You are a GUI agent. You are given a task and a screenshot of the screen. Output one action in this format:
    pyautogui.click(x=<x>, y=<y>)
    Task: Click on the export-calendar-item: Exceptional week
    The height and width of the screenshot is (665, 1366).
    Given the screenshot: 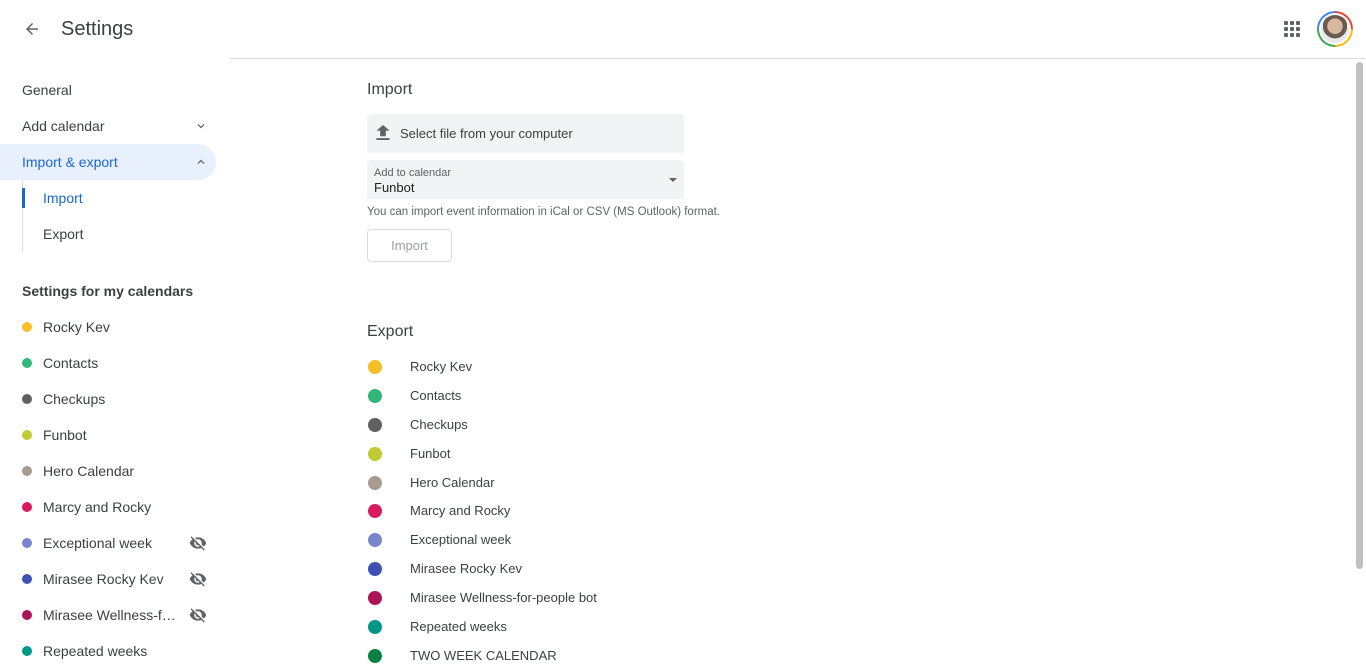 What is the action you would take?
    pyautogui.click(x=567, y=539)
    